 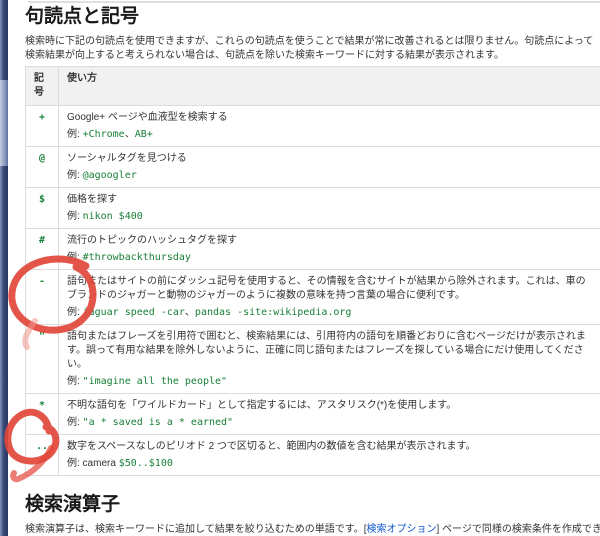 What do you see at coordinates (155, 381) in the screenshot?
I see `example-code: "imagine all the people"` at bounding box center [155, 381].